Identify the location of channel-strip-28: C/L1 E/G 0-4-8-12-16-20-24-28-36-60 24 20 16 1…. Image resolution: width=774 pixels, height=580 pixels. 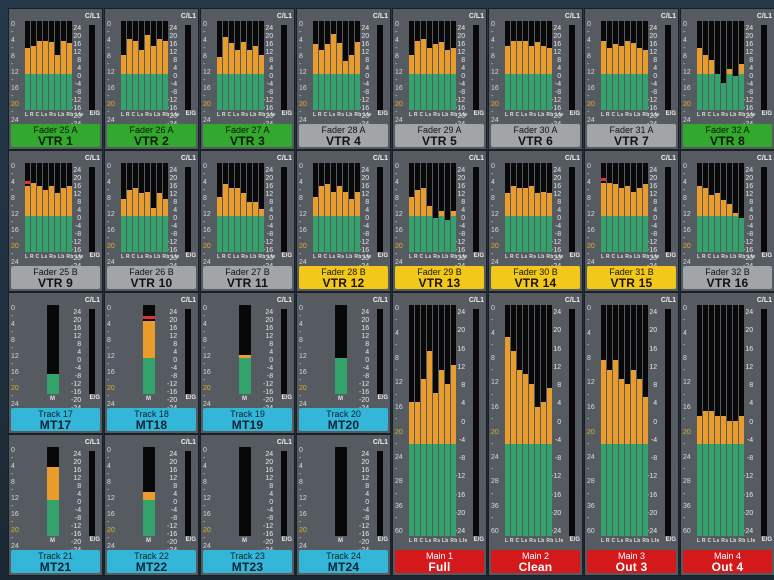
(727, 434).